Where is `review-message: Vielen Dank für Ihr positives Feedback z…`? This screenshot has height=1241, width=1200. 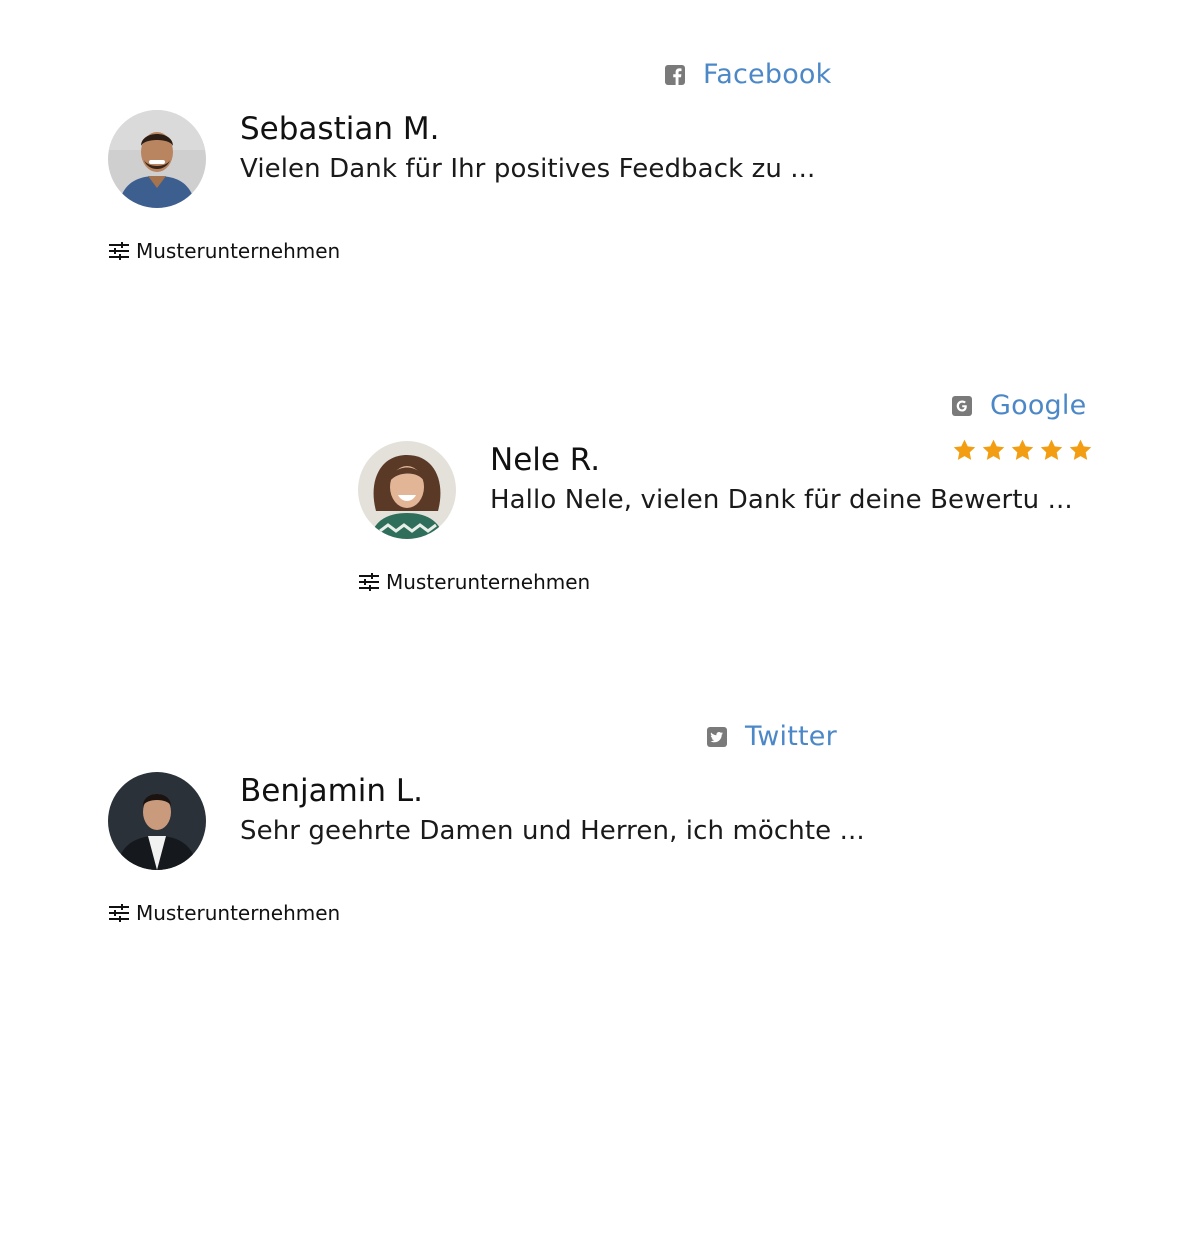
review-message: Vielen Dank für Ihr positives Feedback z… is located at coordinates (527, 169).